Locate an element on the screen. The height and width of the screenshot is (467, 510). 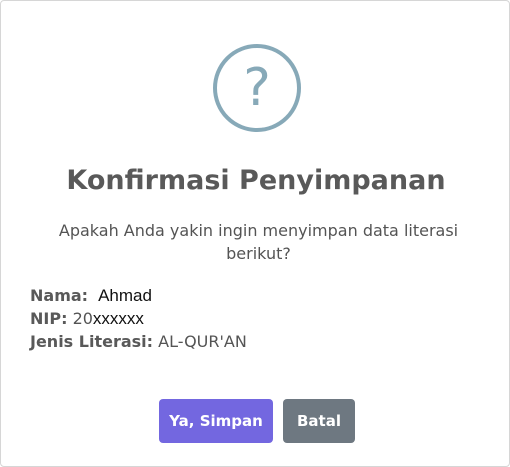
confirm-save-button: Ya, Simpan is located at coordinates (216, 421).